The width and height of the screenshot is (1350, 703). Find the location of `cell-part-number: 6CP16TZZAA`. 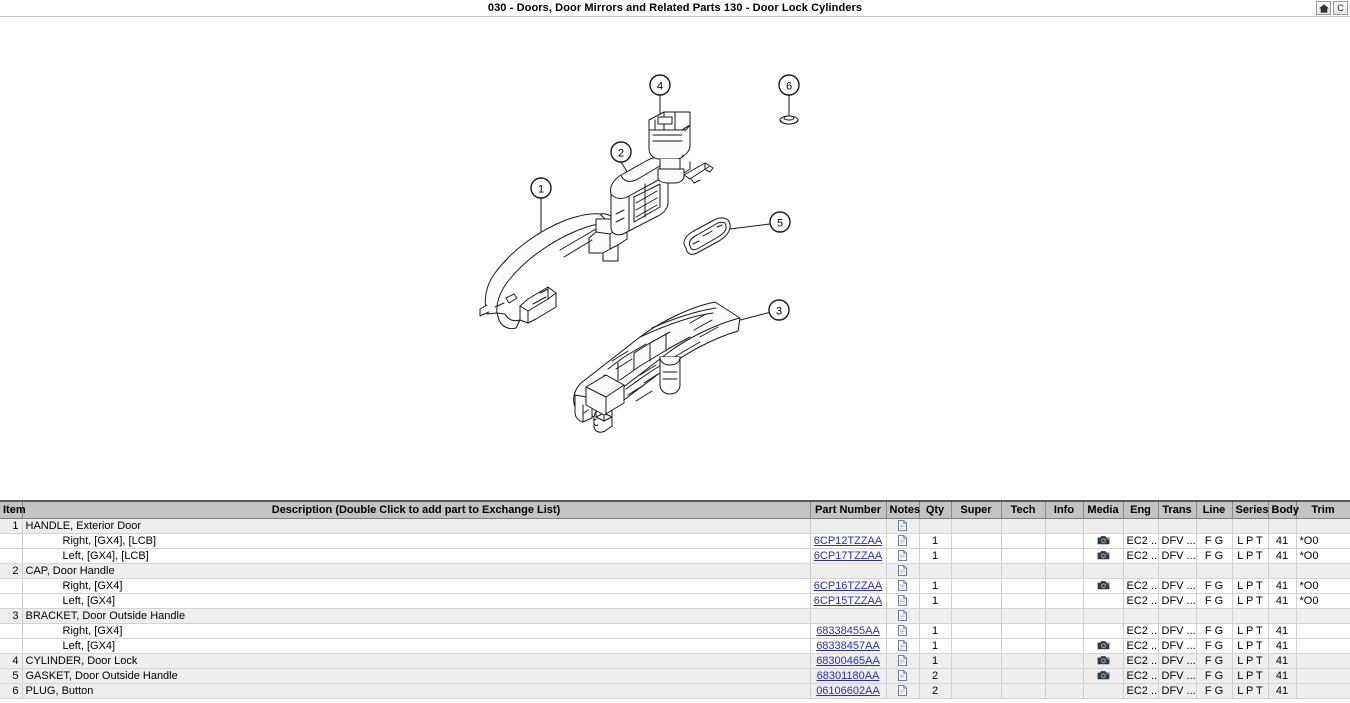

cell-part-number: 6CP16TZZAA is located at coordinates (848, 586).